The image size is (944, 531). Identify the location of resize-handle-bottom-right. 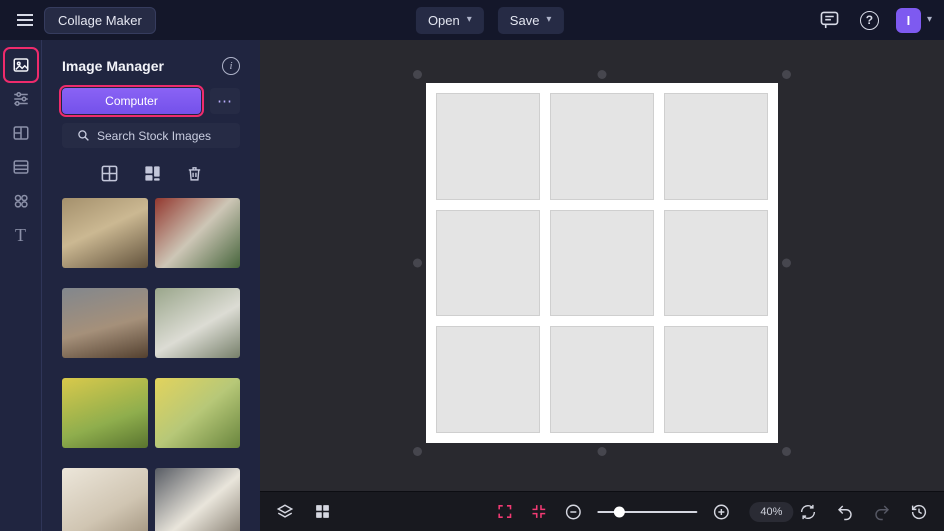
(786, 451).